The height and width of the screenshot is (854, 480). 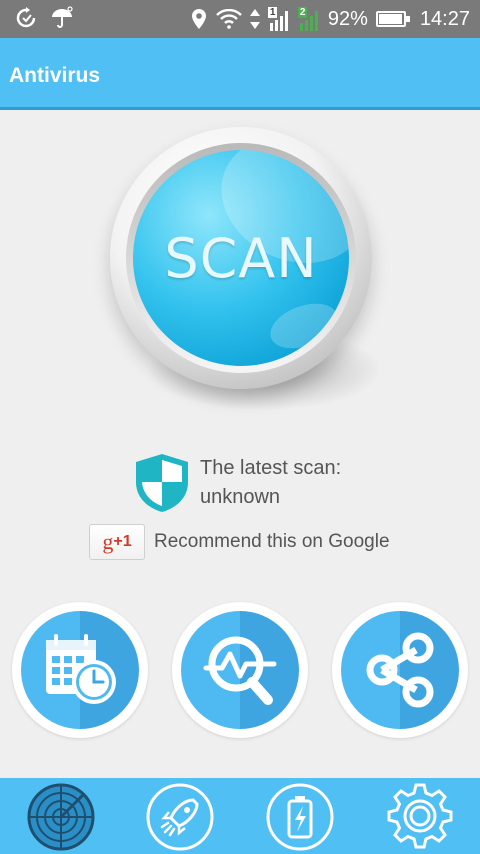 I want to click on data-arrows-icon, so click(x=254, y=19).